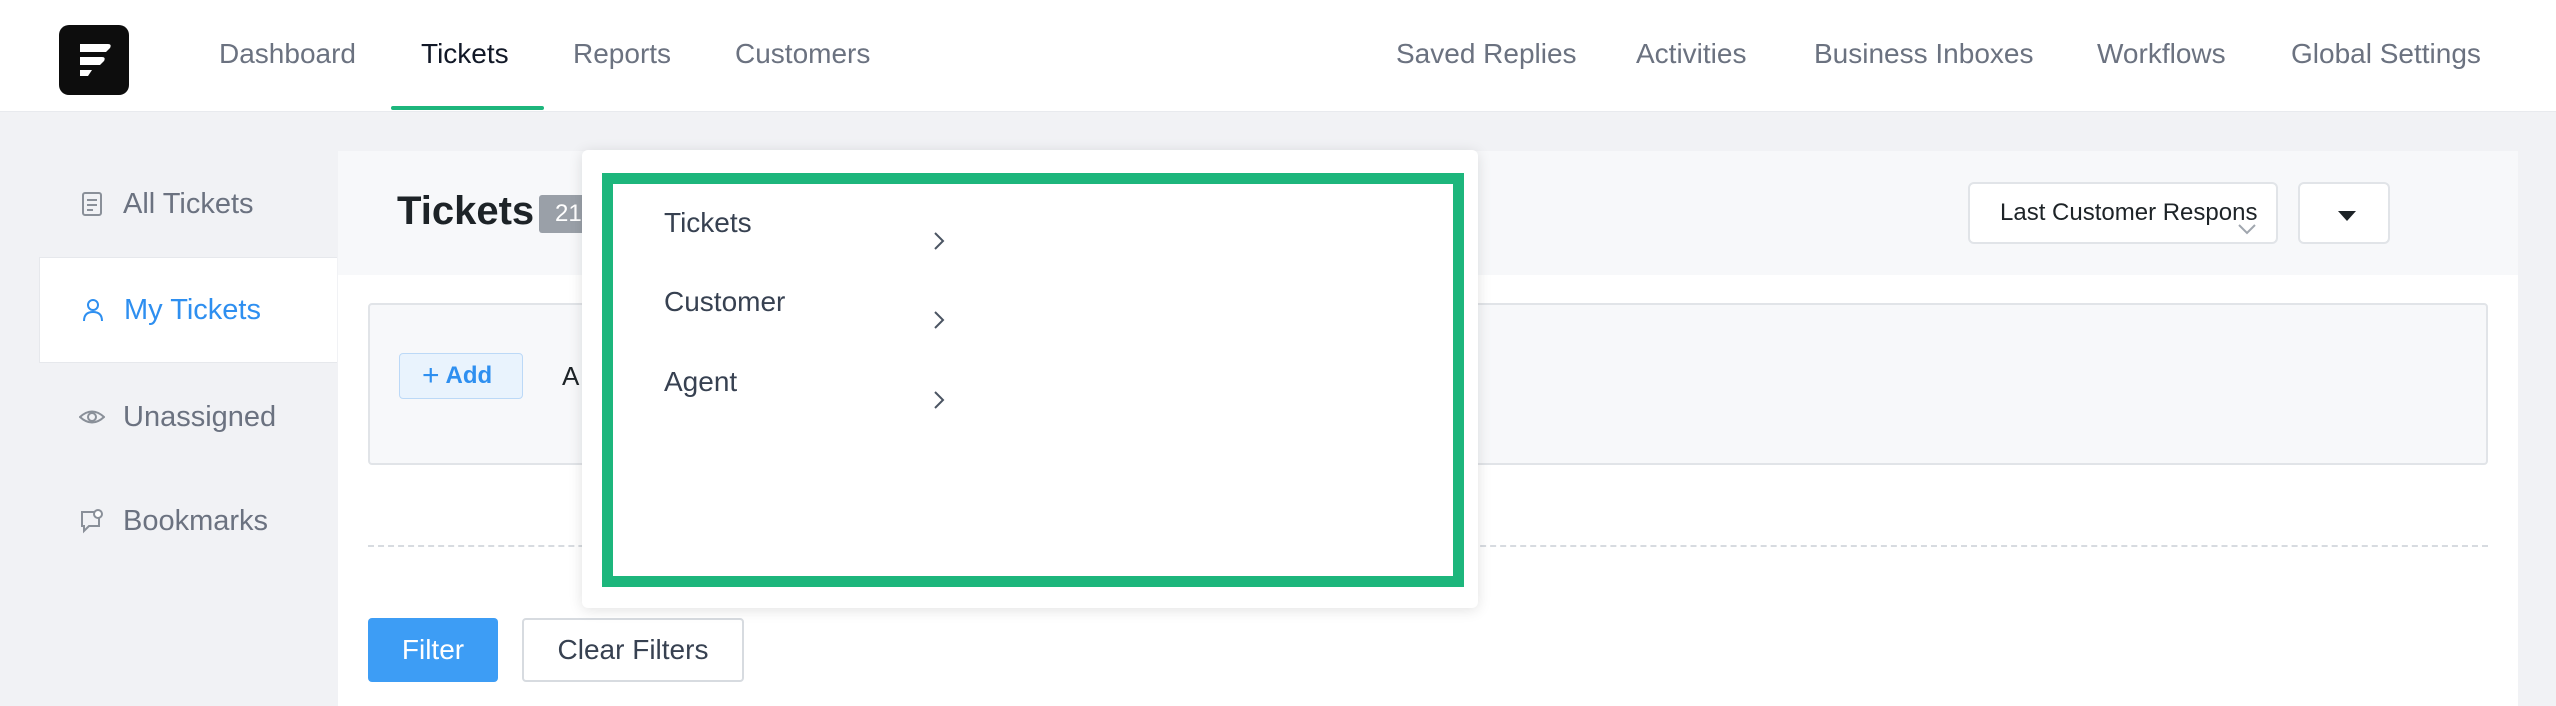 This screenshot has height=706, width=2556. I want to click on logo-mark-icon, so click(95, 60).